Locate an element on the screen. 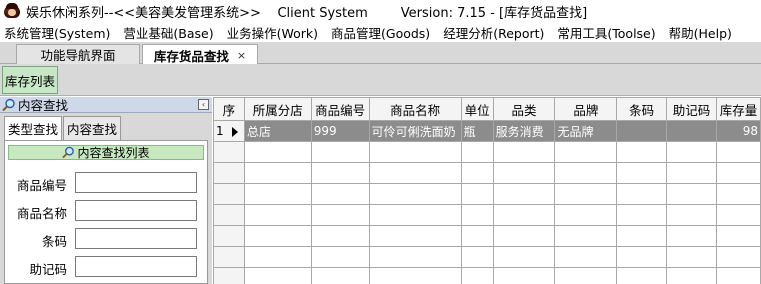  document-tab-strip: 功能导航界面 库存货品查找 × is located at coordinates (380, 53).